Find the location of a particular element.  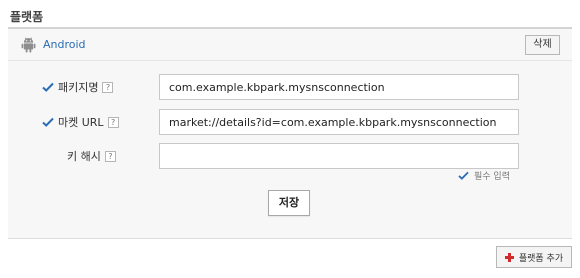

add-platform-button: 플랫폼 추가 is located at coordinates (534, 257).